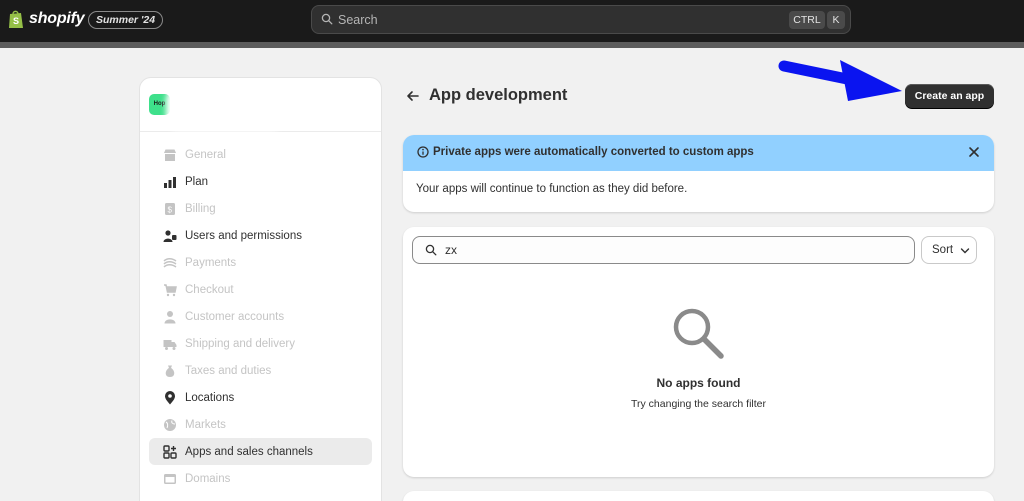 The width and height of the screenshot is (1024, 501). I want to click on shortcut-k-key: K, so click(836, 20).